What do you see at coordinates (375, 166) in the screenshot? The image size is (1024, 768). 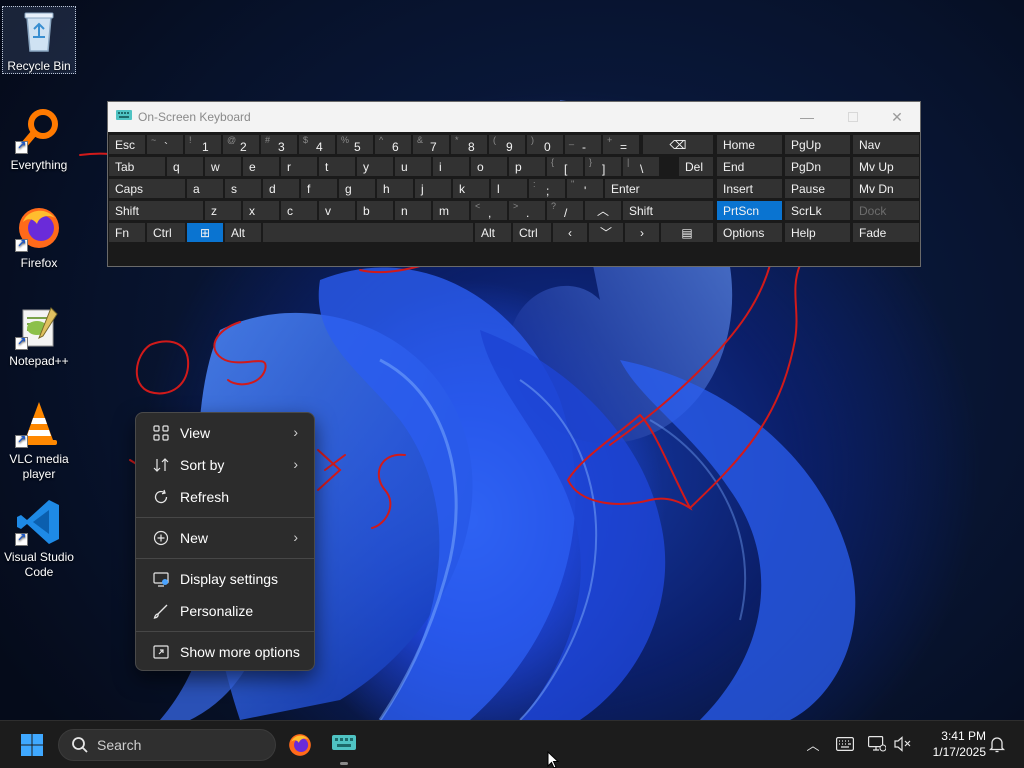 I see `key-y: y` at bounding box center [375, 166].